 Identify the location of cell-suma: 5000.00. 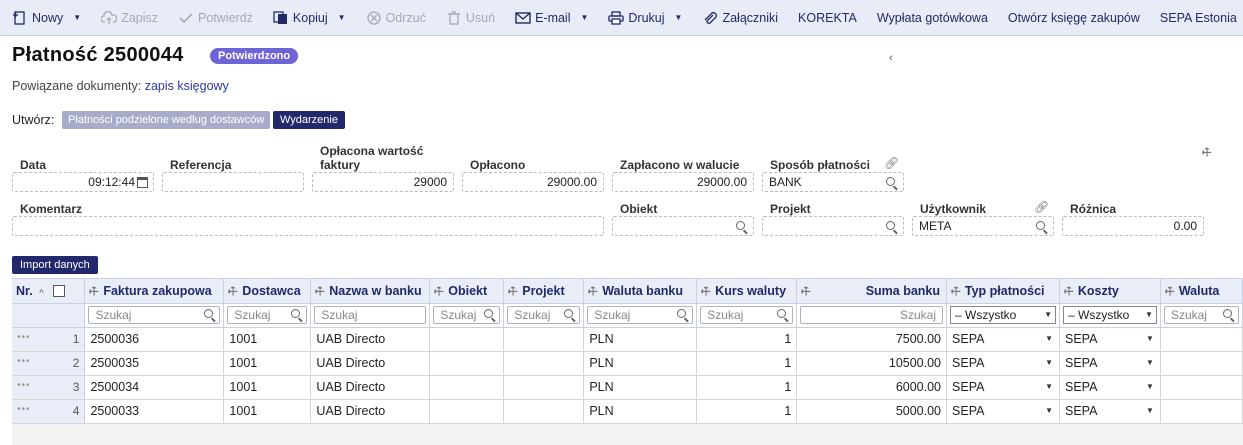
(872, 411).